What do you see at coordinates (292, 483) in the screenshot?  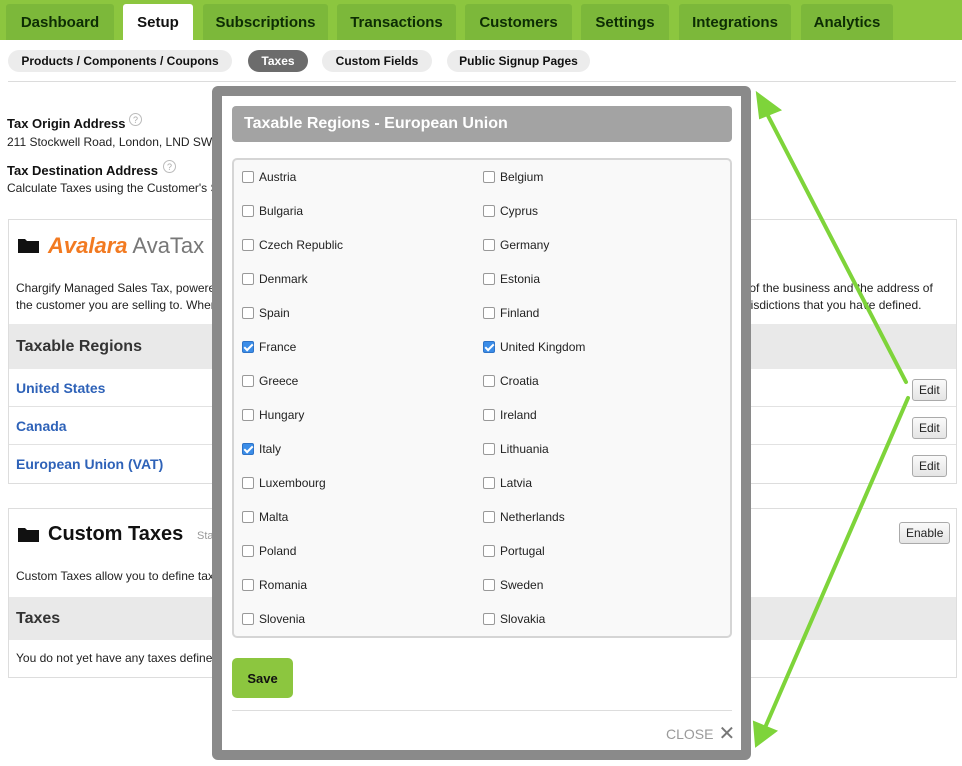 I see `country-label: Luxembourg` at bounding box center [292, 483].